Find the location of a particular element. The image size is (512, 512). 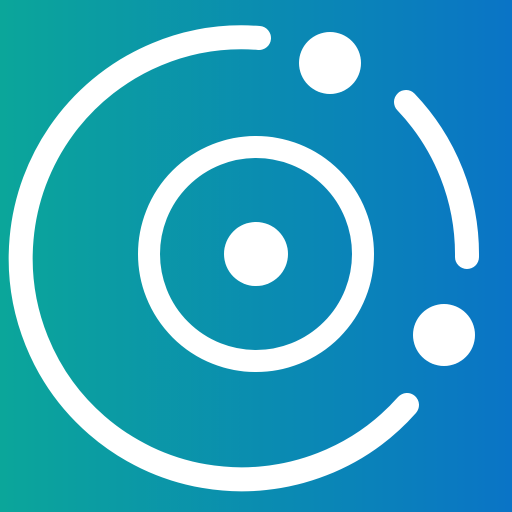

top-satellite-dot is located at coordinates (330, 63).